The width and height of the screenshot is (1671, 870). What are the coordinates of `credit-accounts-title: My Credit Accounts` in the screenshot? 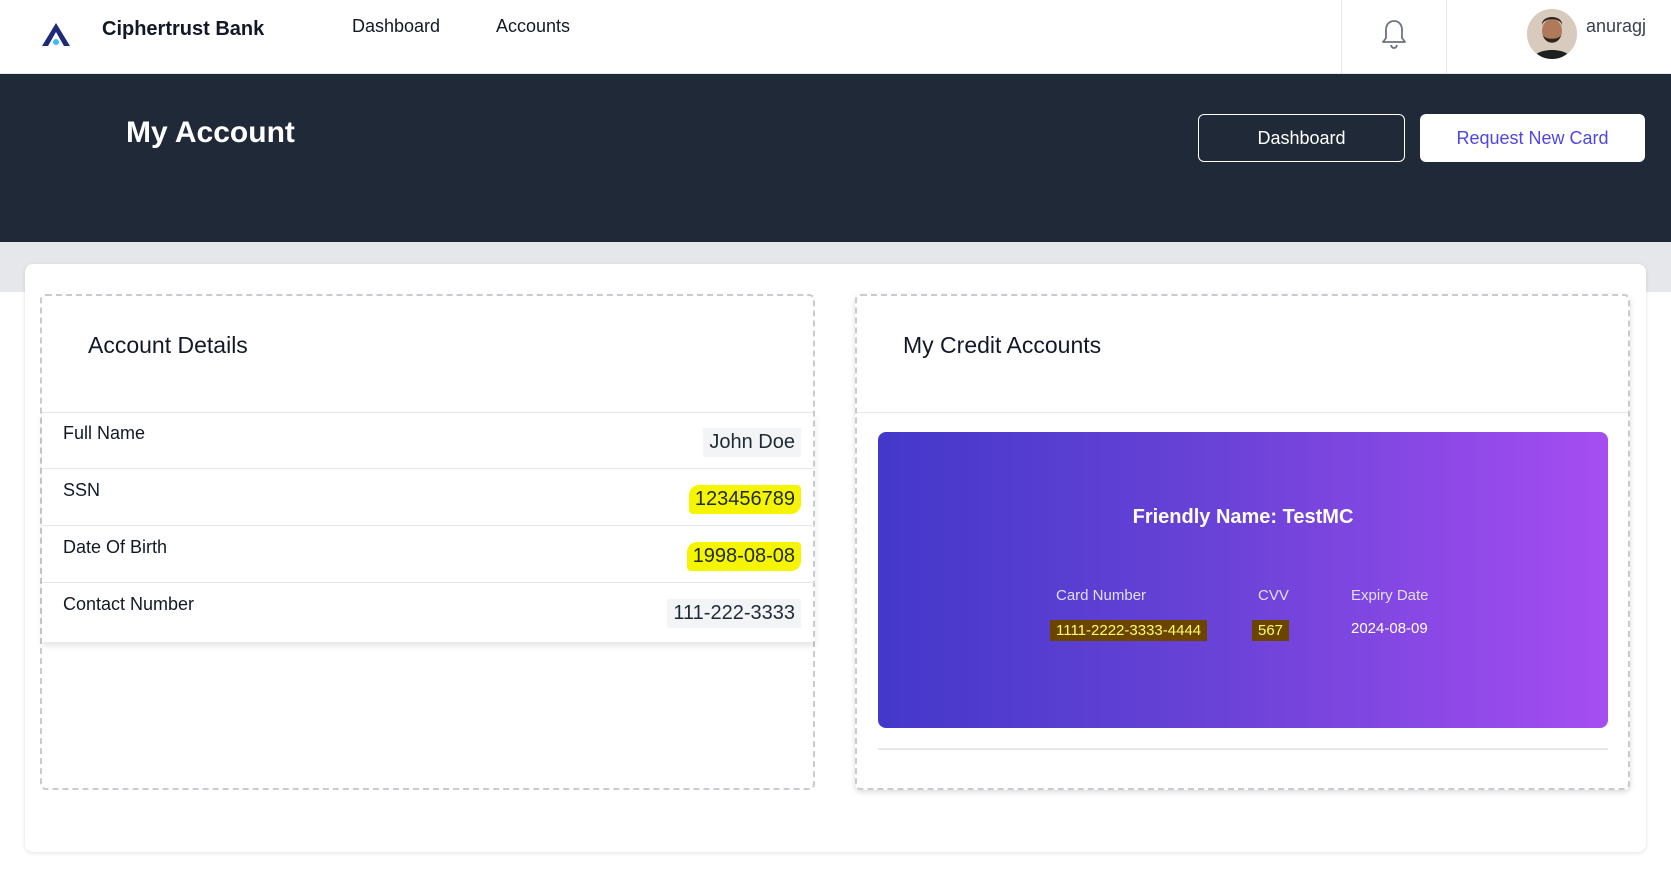 It's located at (1002, 345).